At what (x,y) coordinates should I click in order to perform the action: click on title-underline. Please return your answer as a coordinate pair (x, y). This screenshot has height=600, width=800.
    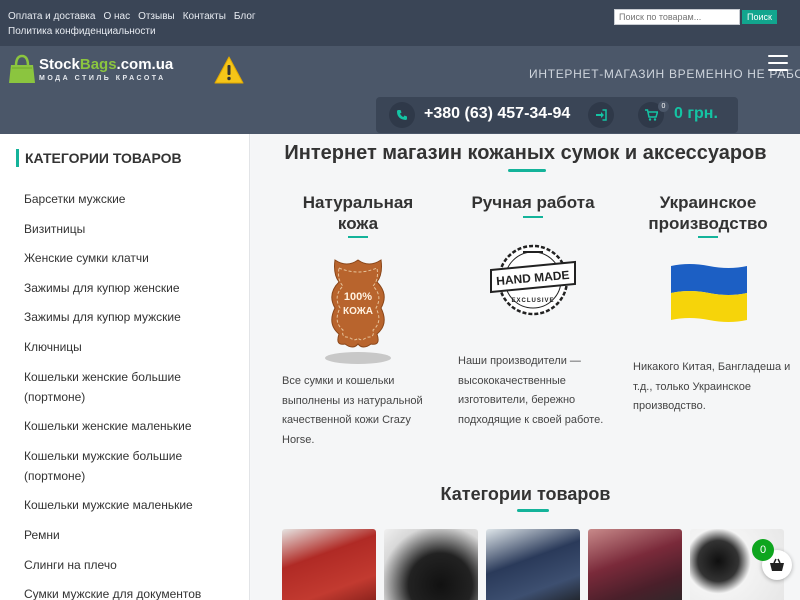
    Looking at the image, I should click on (527, 170).